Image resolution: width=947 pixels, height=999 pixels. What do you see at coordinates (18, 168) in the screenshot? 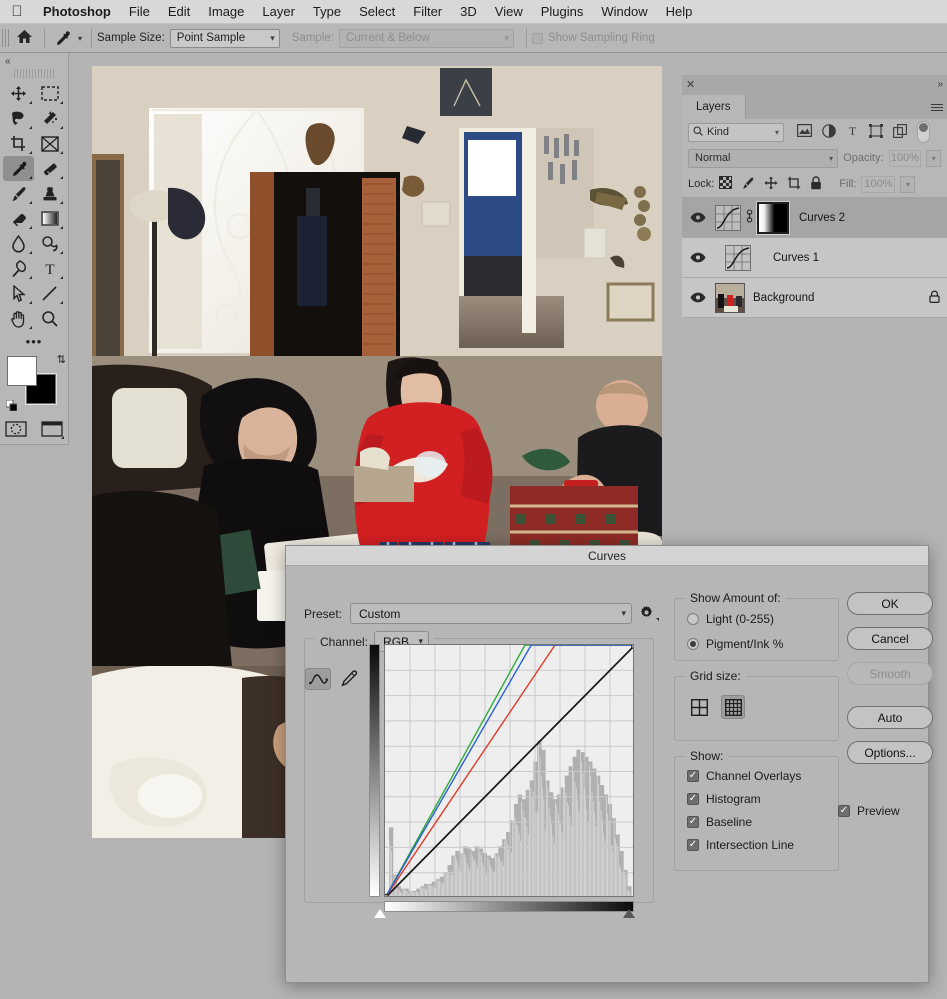
I see `eyedropper-tool` at bounding box center [18, 168].